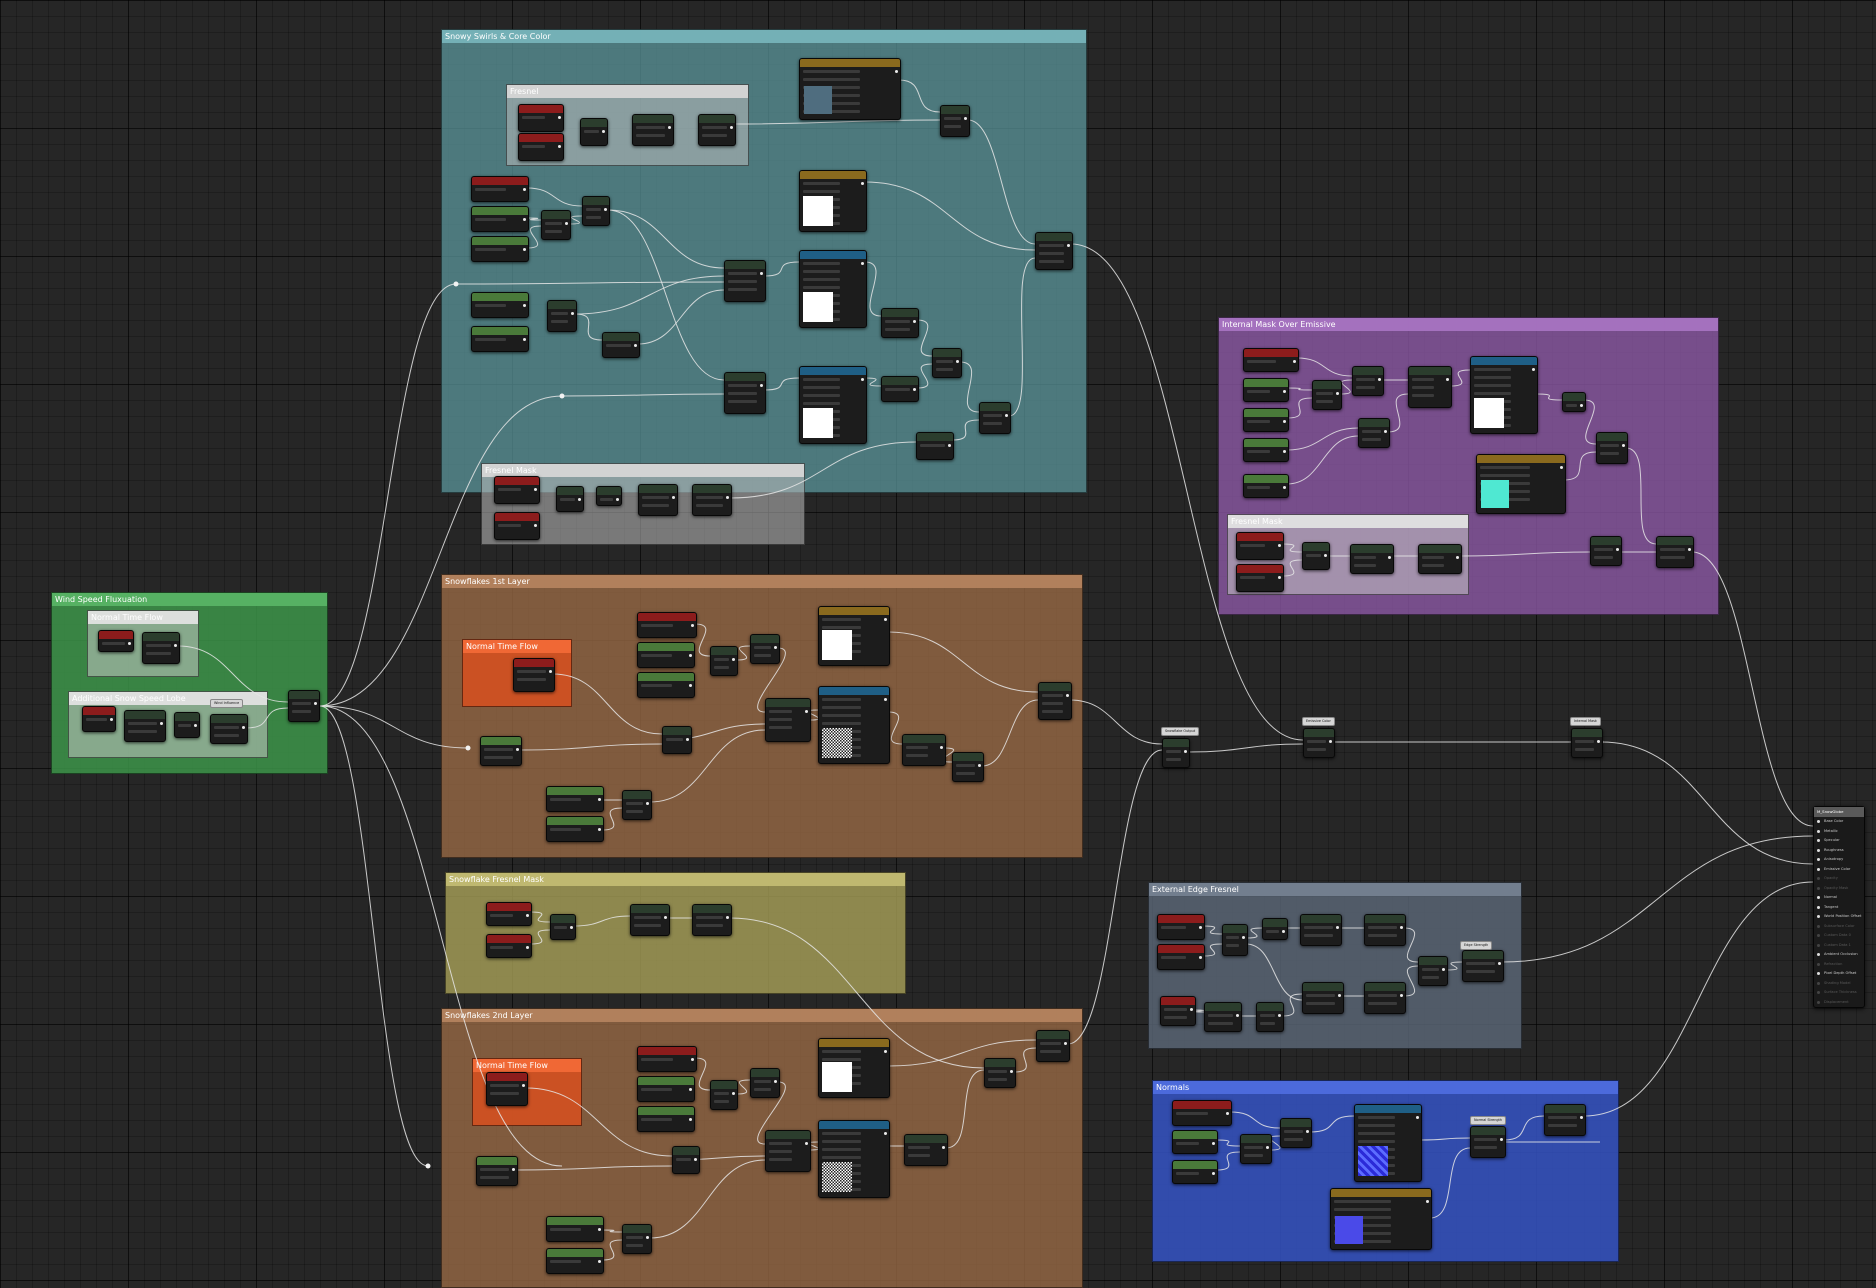 The height and width of the screenshot is (1288, 1876). What do you see at coordinates (1381, 1219) in the screenshot?
I see `constant-node` at bounding box center [1381, 1219].